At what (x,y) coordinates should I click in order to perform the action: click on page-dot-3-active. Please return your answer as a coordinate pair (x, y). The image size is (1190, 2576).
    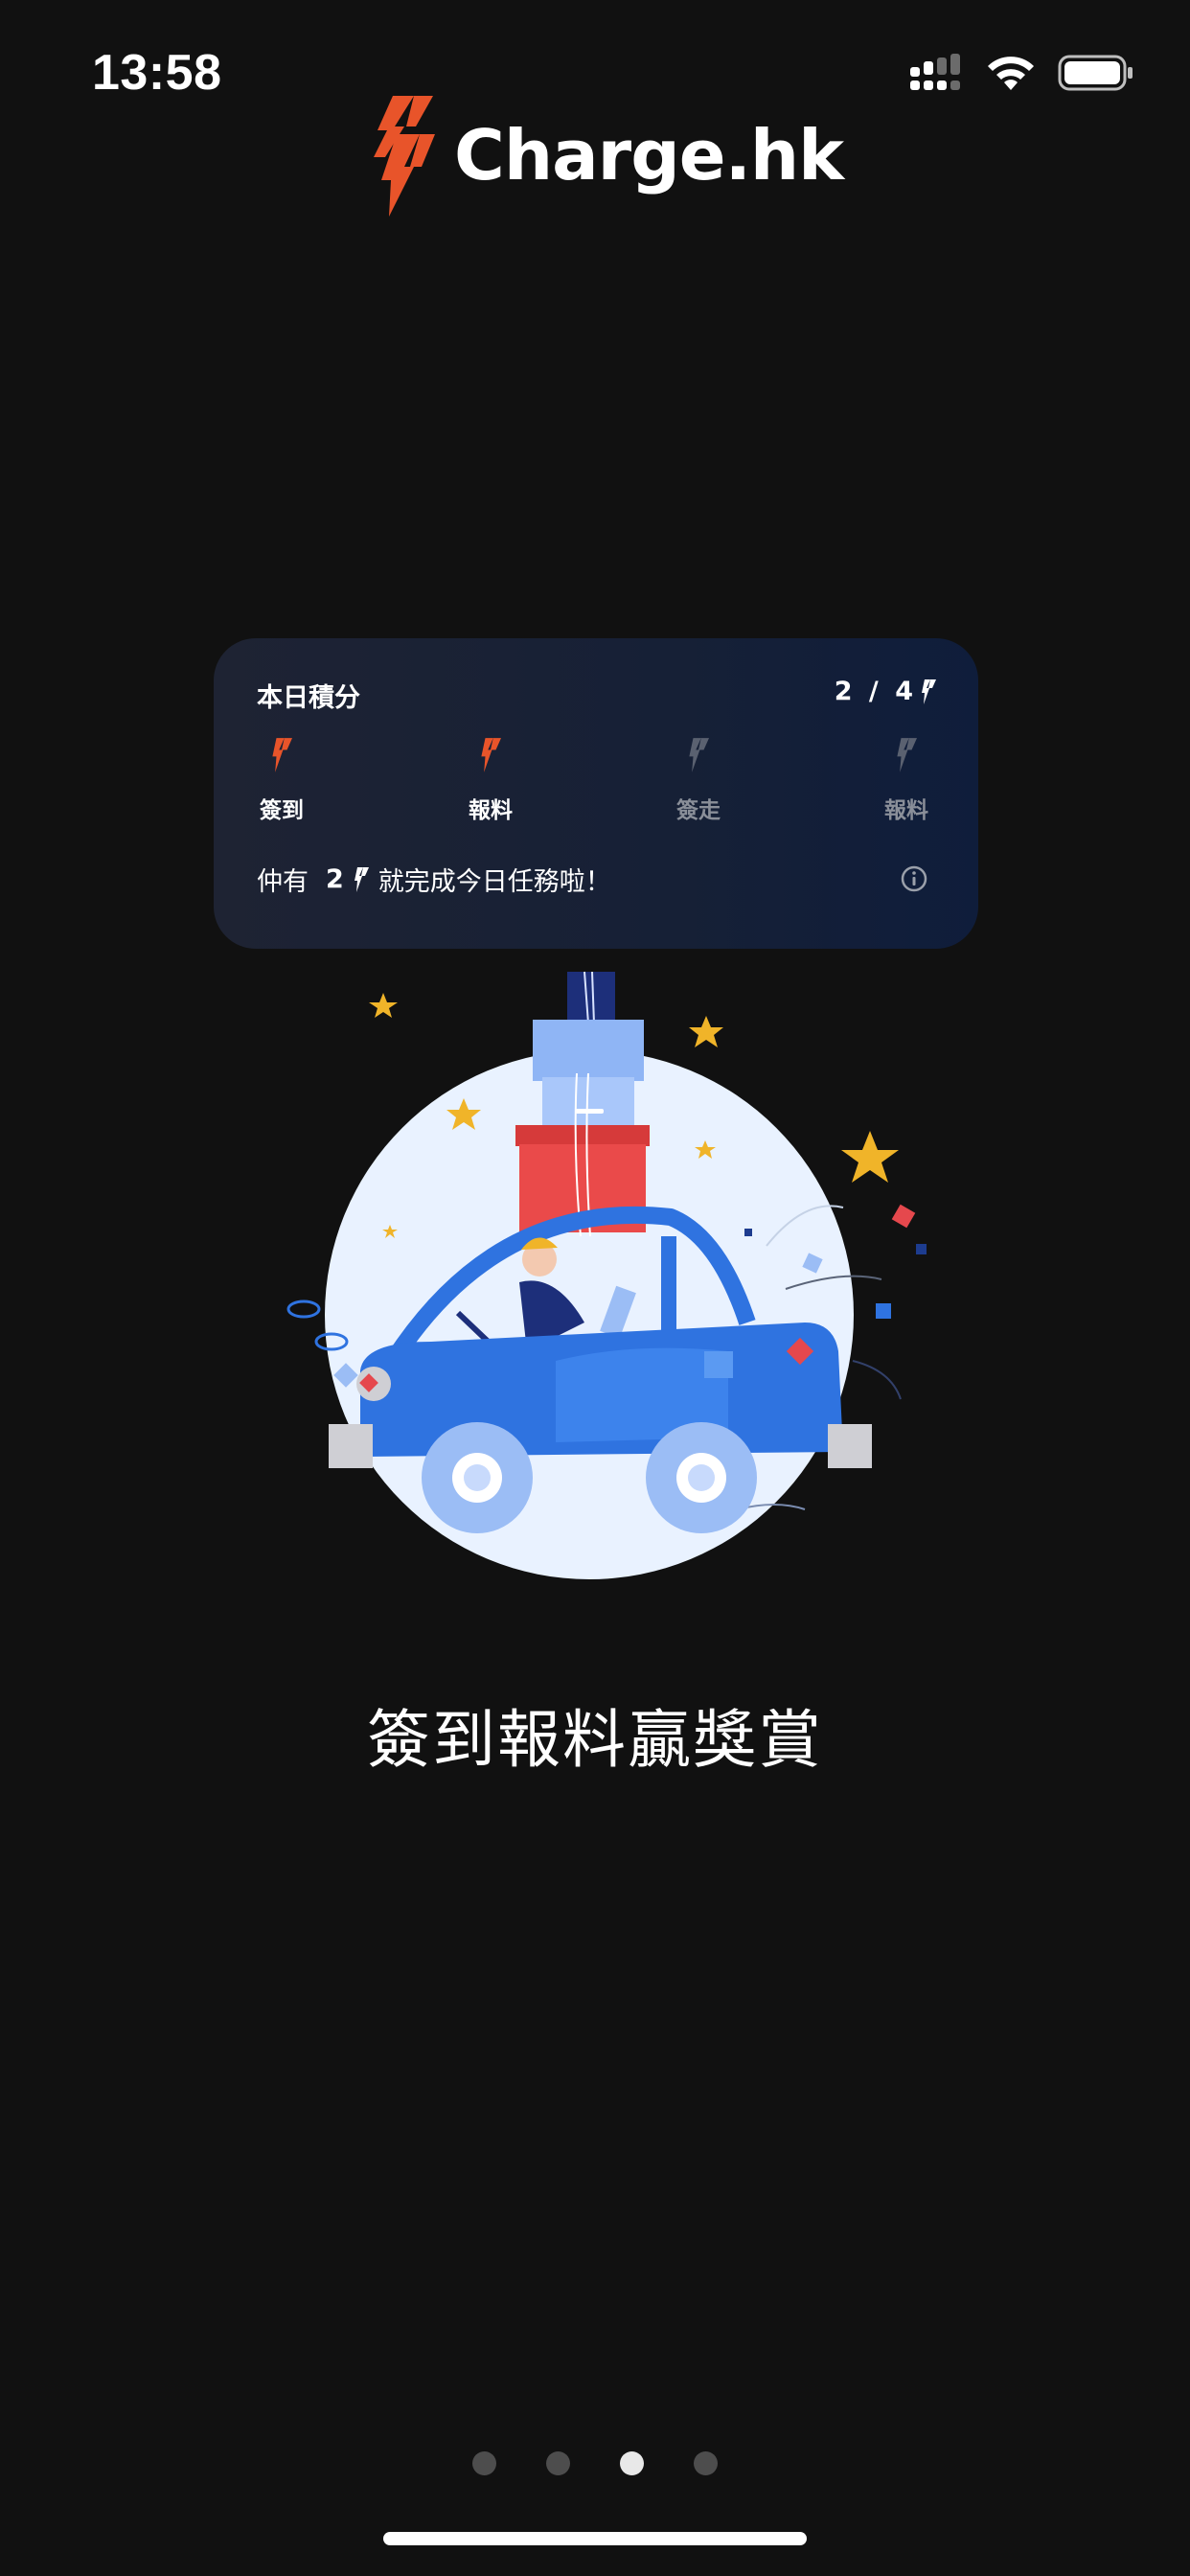
    Looking at the image, I should click on (632, 2463).